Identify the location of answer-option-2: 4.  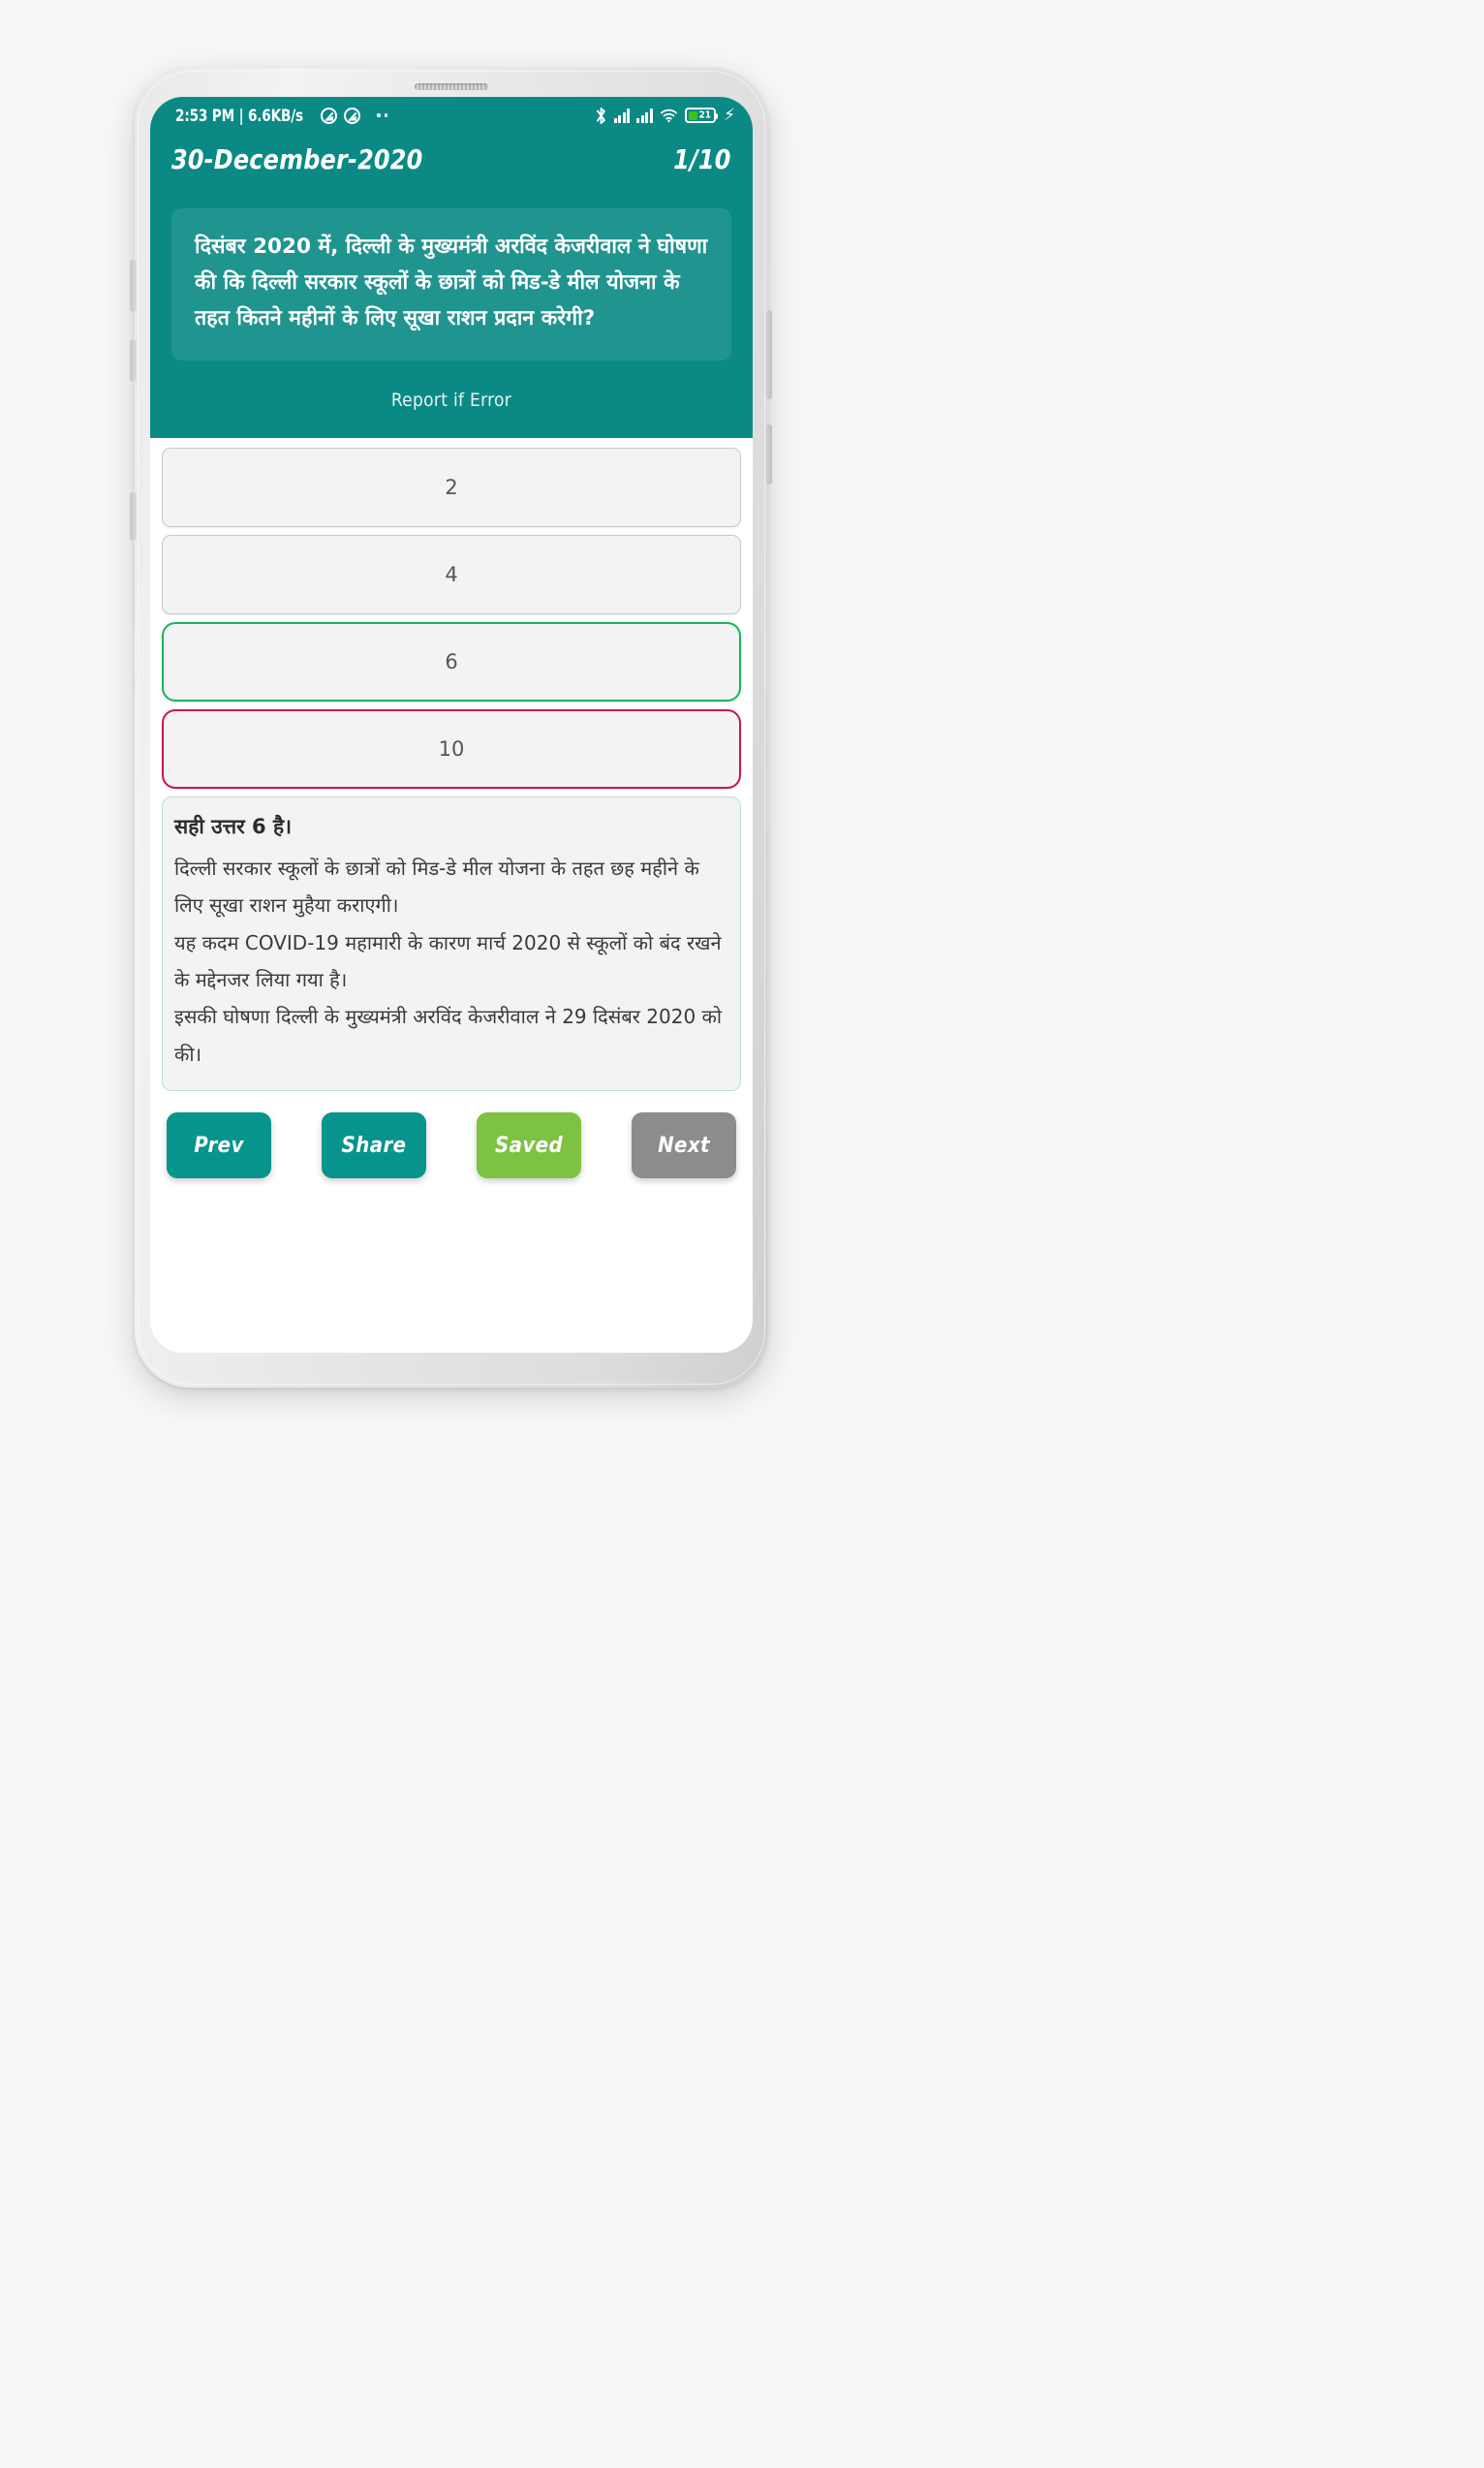
(451, 574).